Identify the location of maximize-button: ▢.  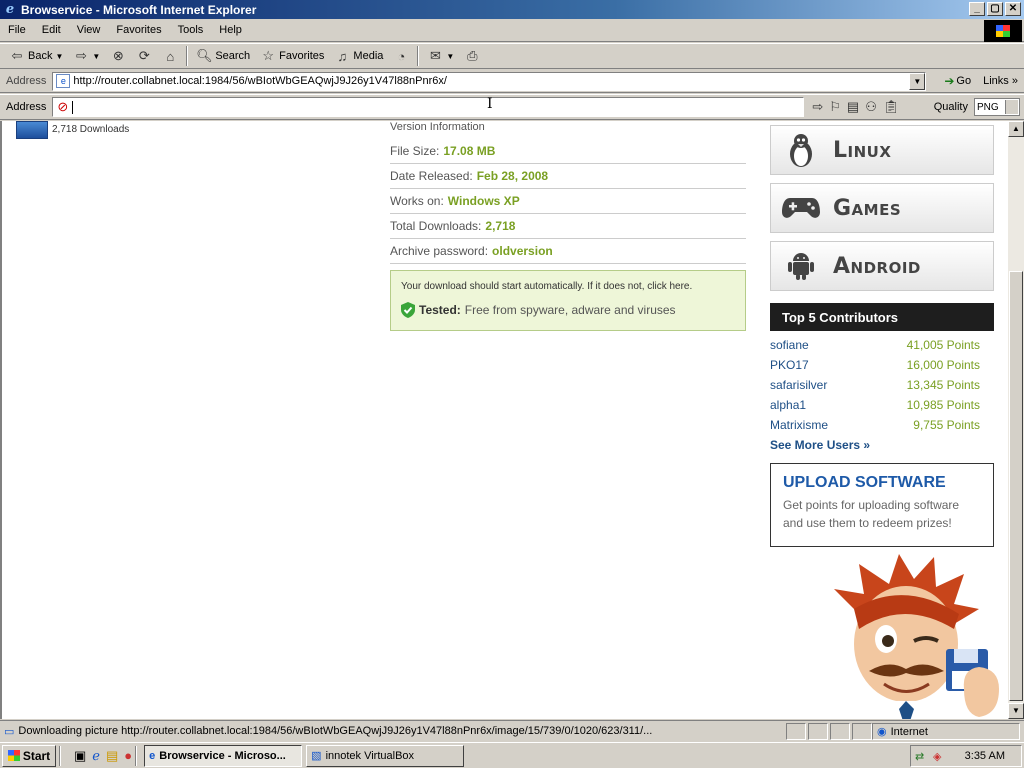
(995, 9).